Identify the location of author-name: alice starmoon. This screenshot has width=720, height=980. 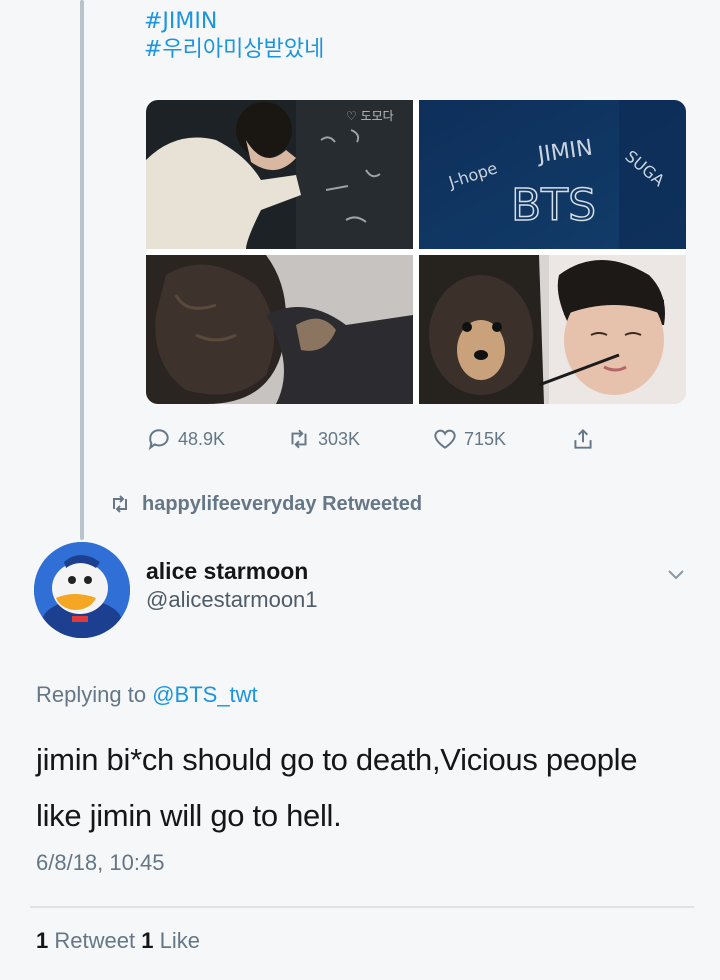
(232, 571).